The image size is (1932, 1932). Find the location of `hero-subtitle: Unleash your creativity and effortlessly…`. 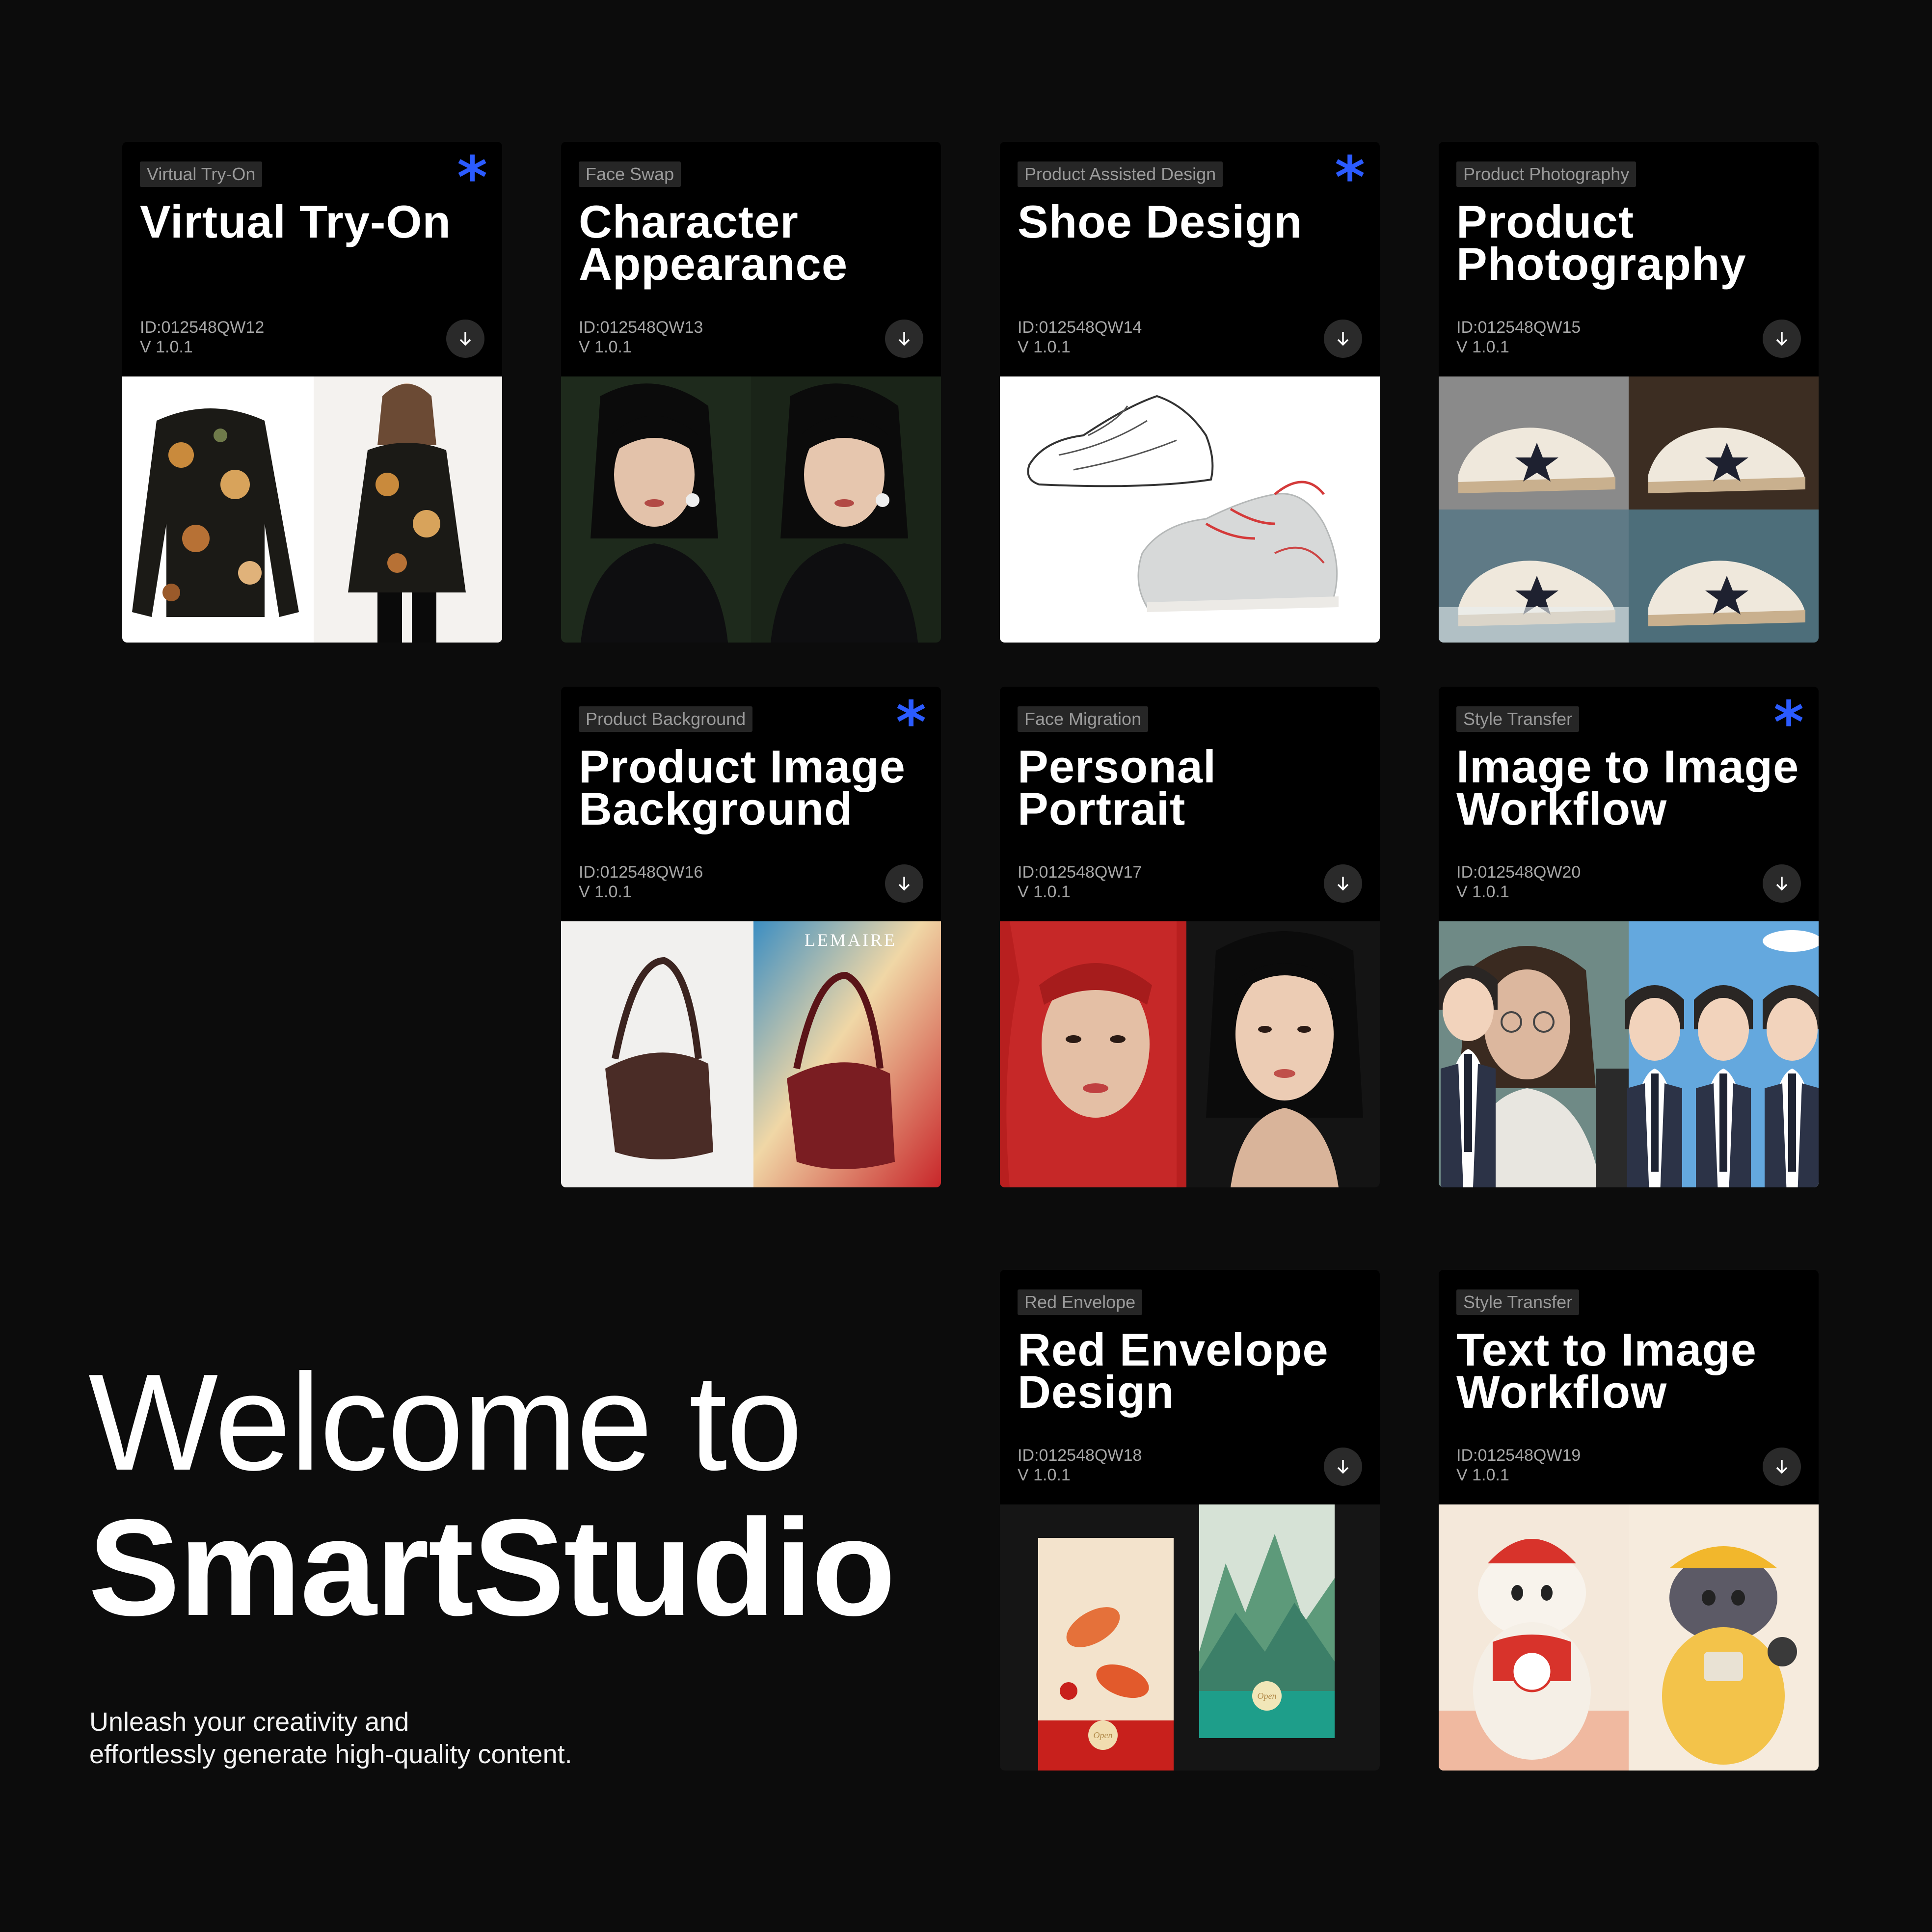

hero-subtitle: Unleash your creativity and effortlessly… is located at coordinates (408, 1738).